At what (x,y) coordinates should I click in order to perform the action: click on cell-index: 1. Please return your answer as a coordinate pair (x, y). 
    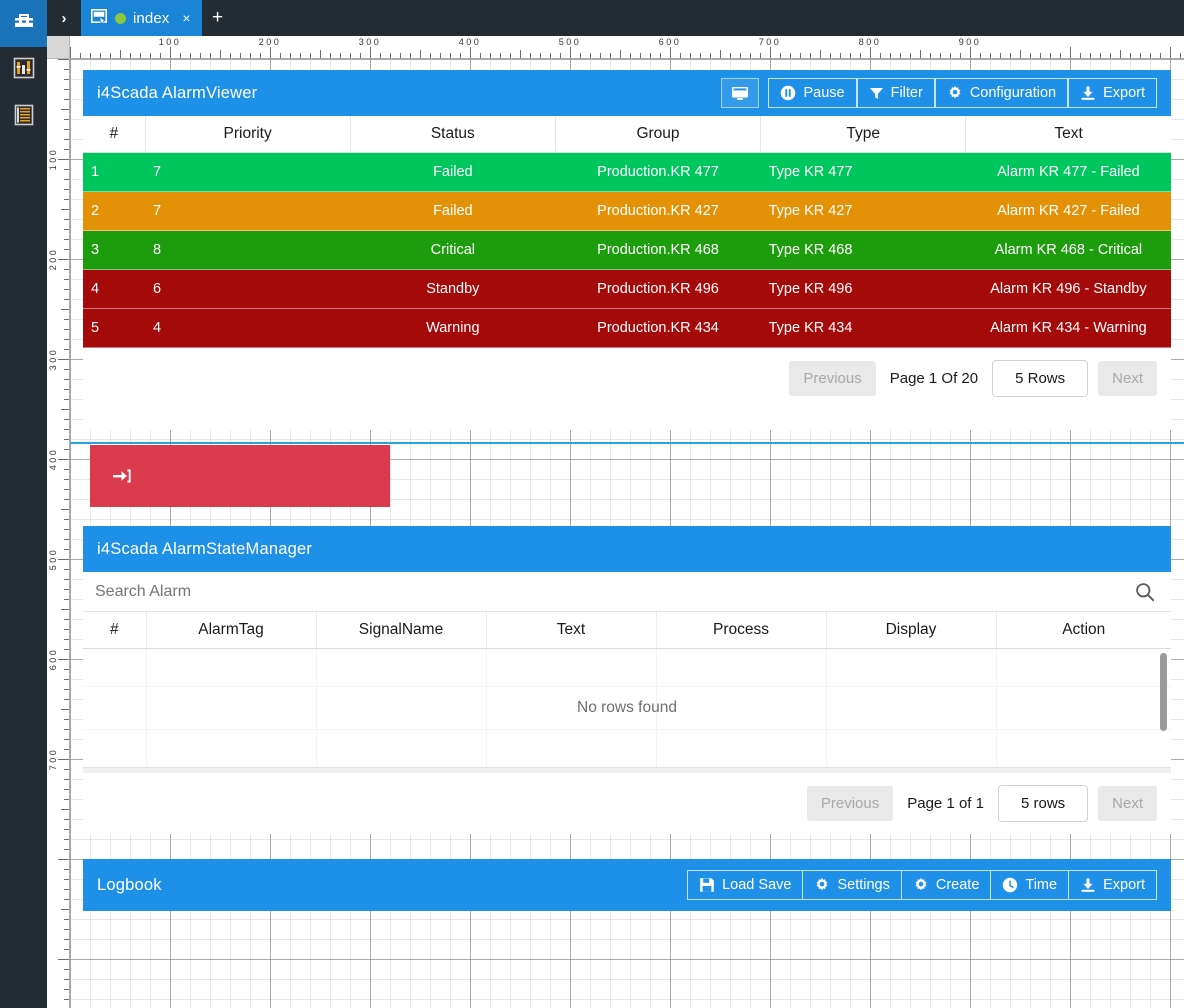
    Looking at the image, I should click on (114, 172).